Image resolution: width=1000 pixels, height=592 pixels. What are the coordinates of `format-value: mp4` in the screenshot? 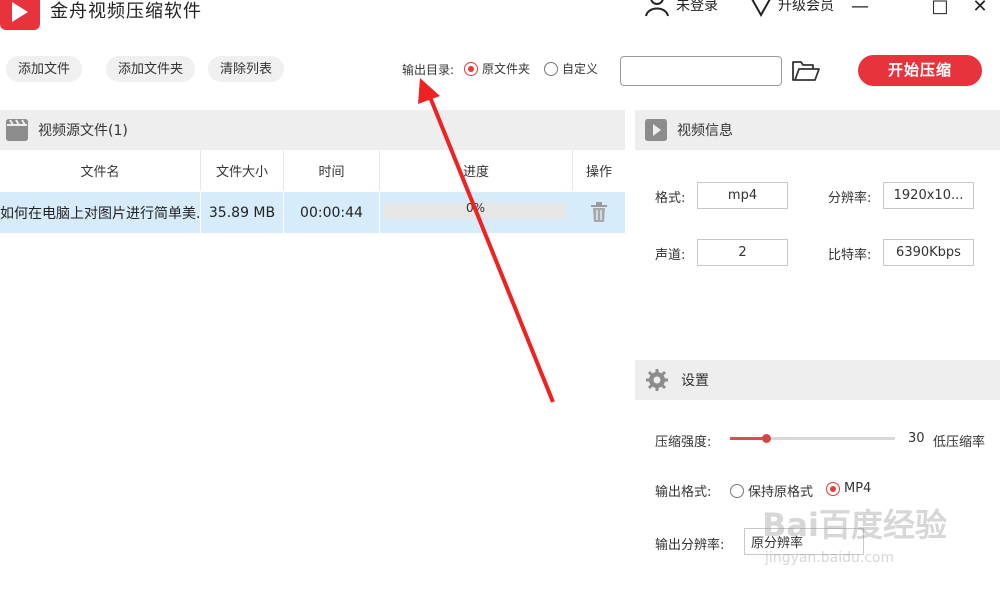 It's located at (742, 195).